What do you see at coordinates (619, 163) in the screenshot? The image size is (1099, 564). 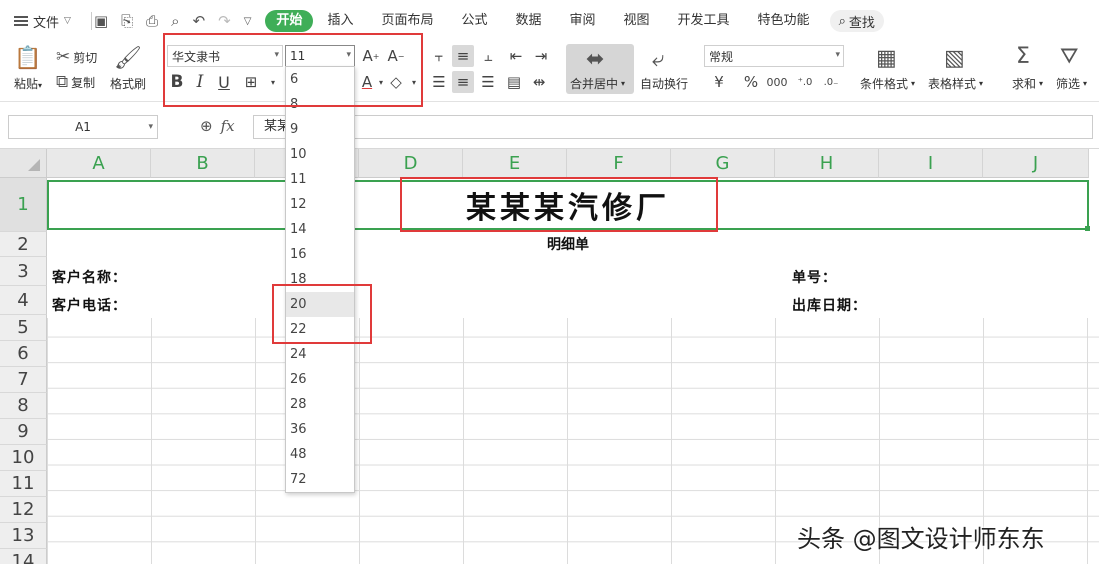 I see `column-header: F` at bounding box center [619, 163].